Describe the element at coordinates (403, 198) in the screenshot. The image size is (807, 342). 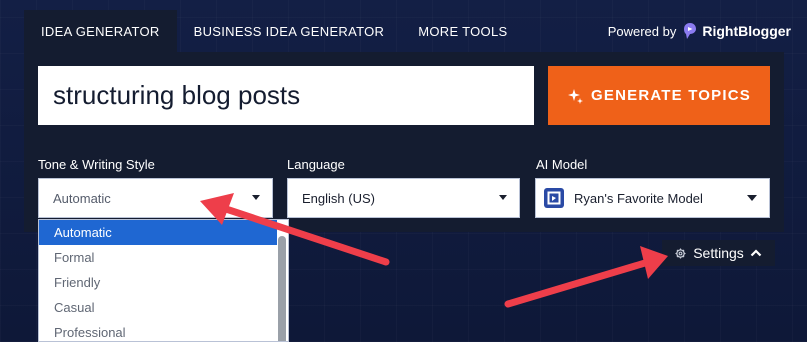
I see `language-select: English (US)` at that location.